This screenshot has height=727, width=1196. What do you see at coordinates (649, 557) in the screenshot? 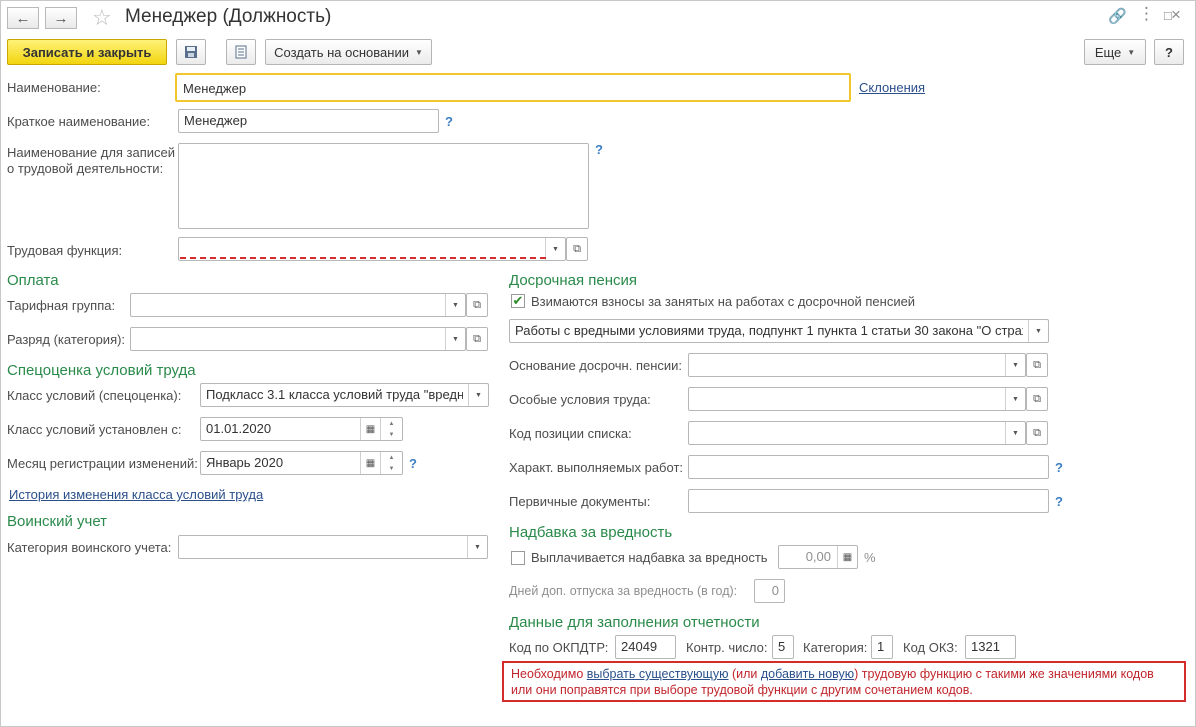
I see `hazard-bonus-checkbox-label: Выплачивается надбавка за вредность` at bounding box center [649, 557].